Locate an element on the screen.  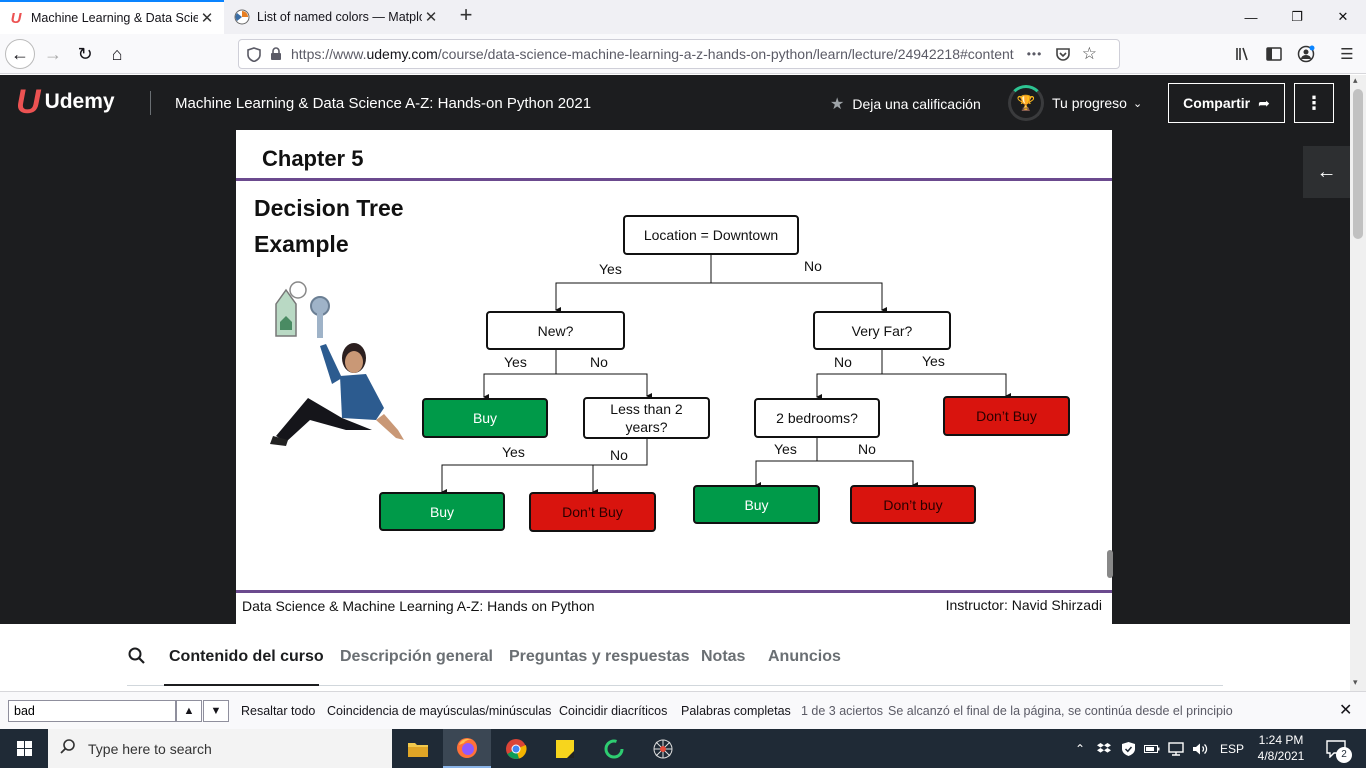
dropbox-icon is located at coordinates (1104, 748).